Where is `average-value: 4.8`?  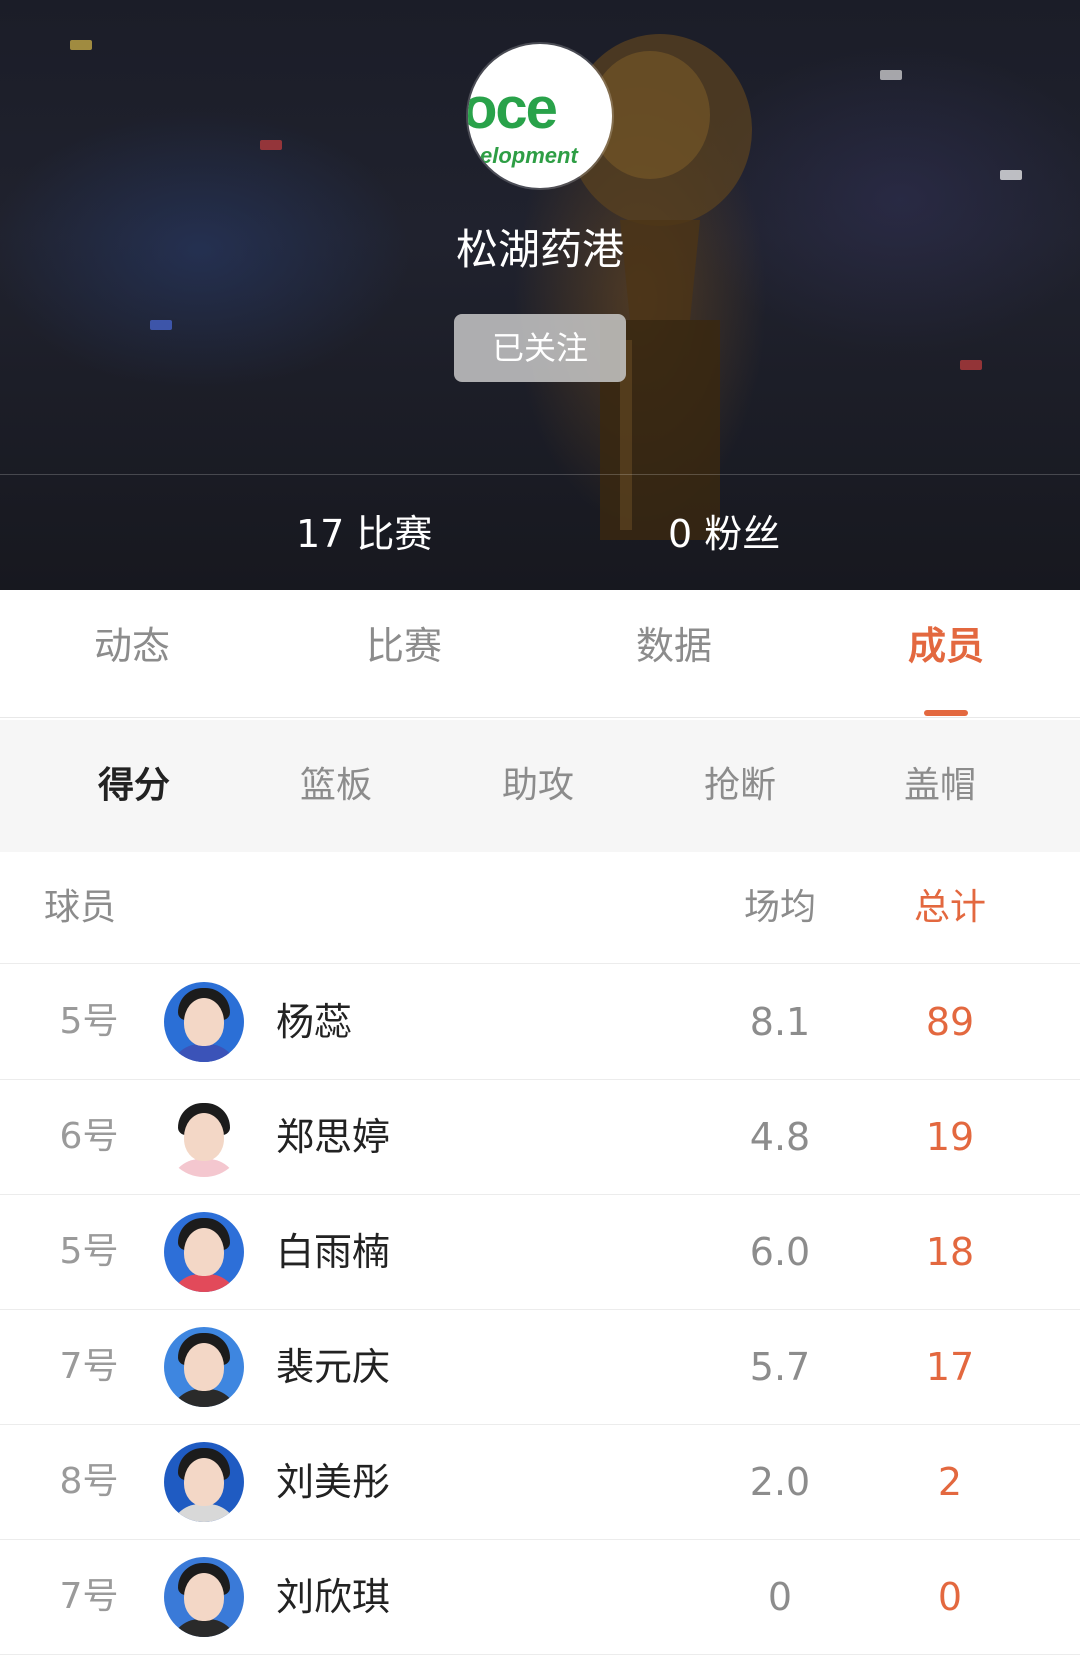 average-value: 4.8 is located at coordinates (780, 1137).